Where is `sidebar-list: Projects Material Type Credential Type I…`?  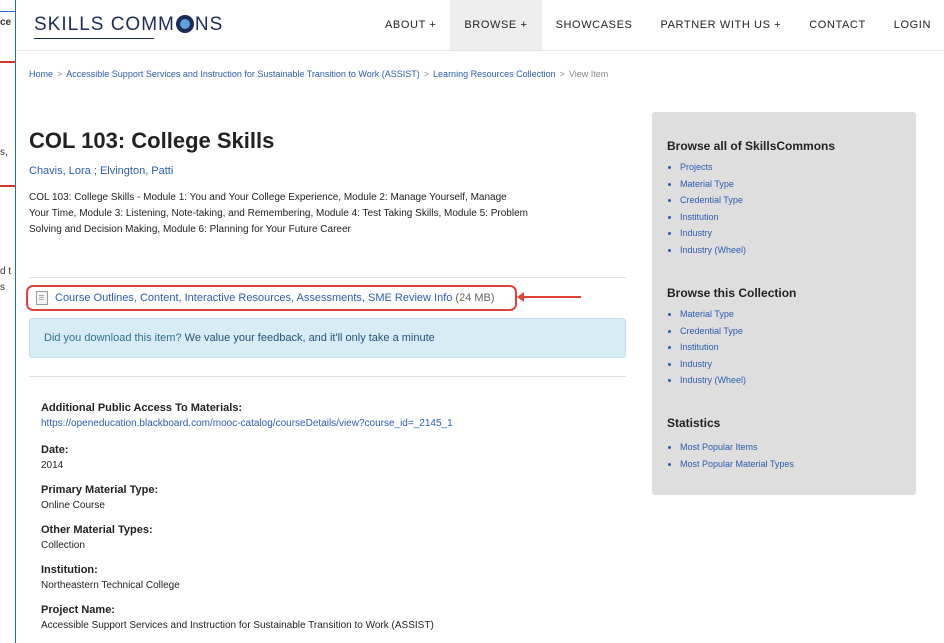 sidebar-list: Projects Material Type Credential Type I… is located at coordinates (706, 209).